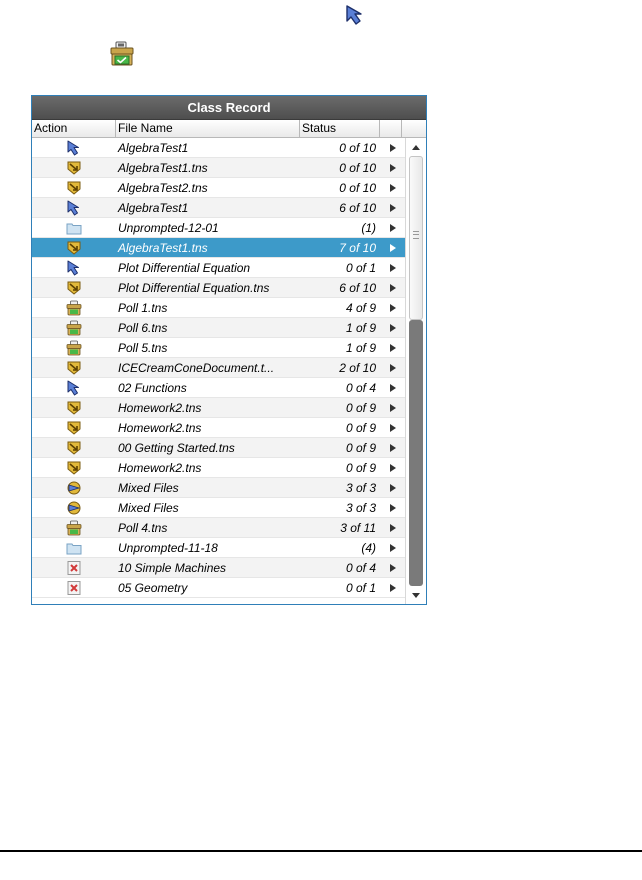  What do you see at coordinates (368, 547) in the screenshot?
I see `file-status: (4)` at bounding box center [368, 547].